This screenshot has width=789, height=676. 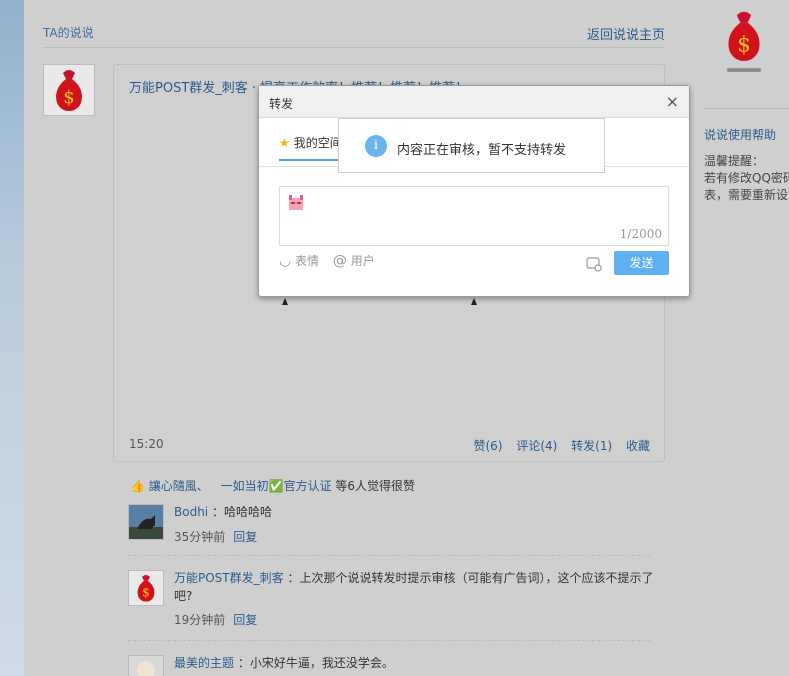 What do you see at coordinates (672, 101) in the screenshot?
I see `close-icon: ×` at bounding box center [672, 101].